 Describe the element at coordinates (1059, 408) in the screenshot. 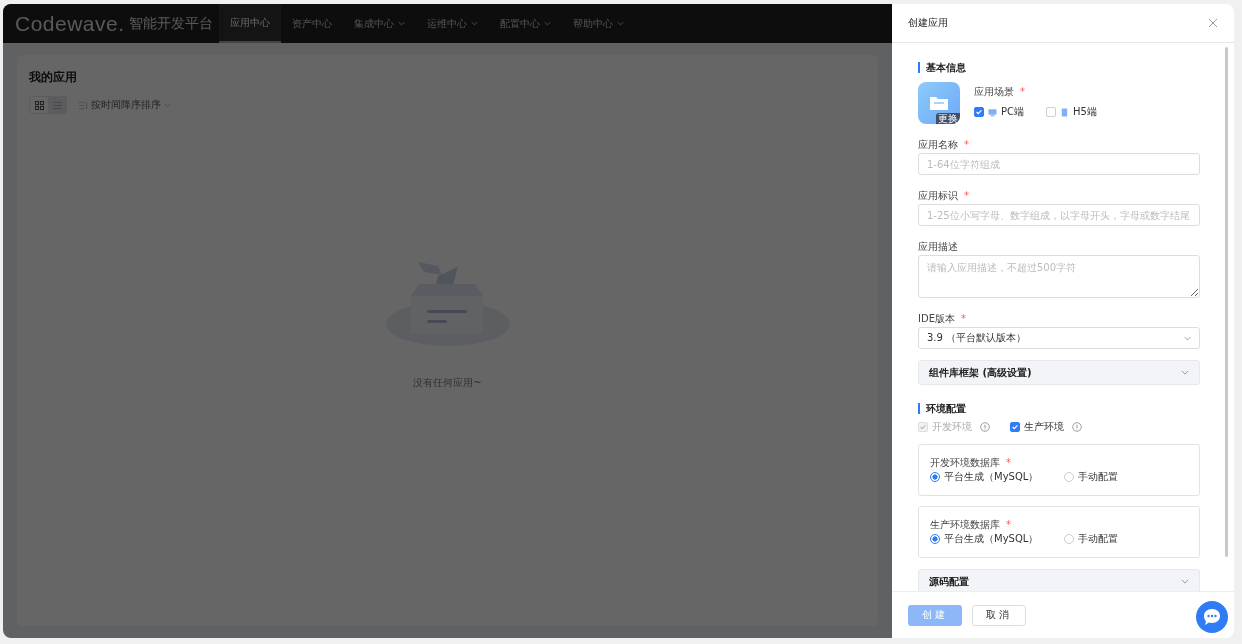

I see `section-heading: 环境配置` at that location.